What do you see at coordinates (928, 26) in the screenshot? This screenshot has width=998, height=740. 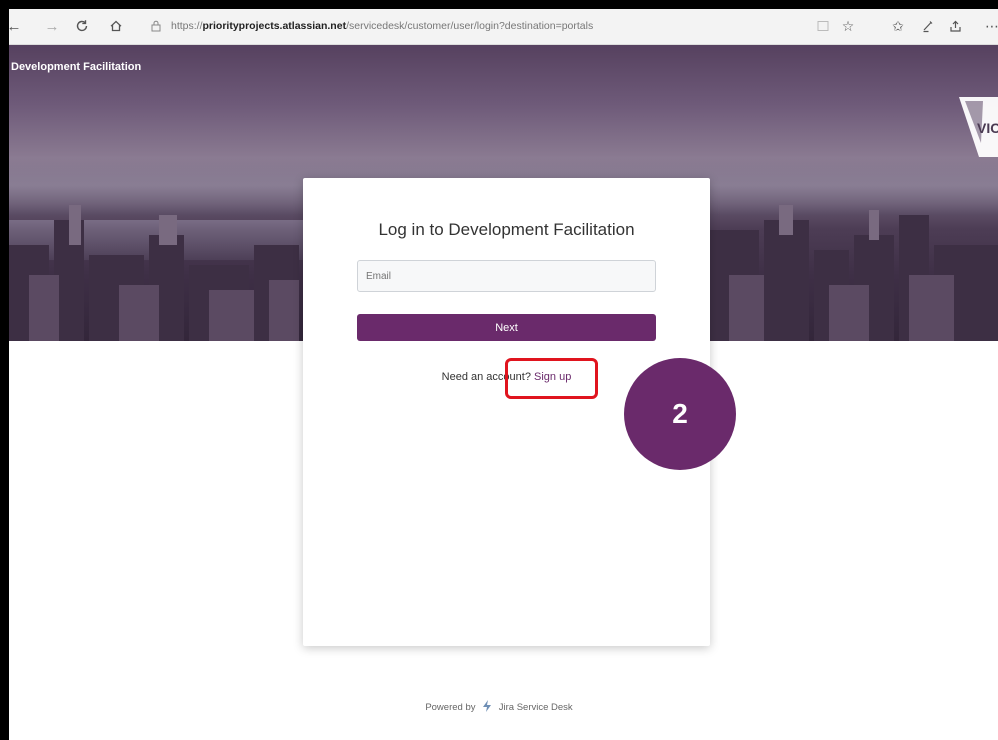 I see `pen-icon` at bounding box center [928, 26].